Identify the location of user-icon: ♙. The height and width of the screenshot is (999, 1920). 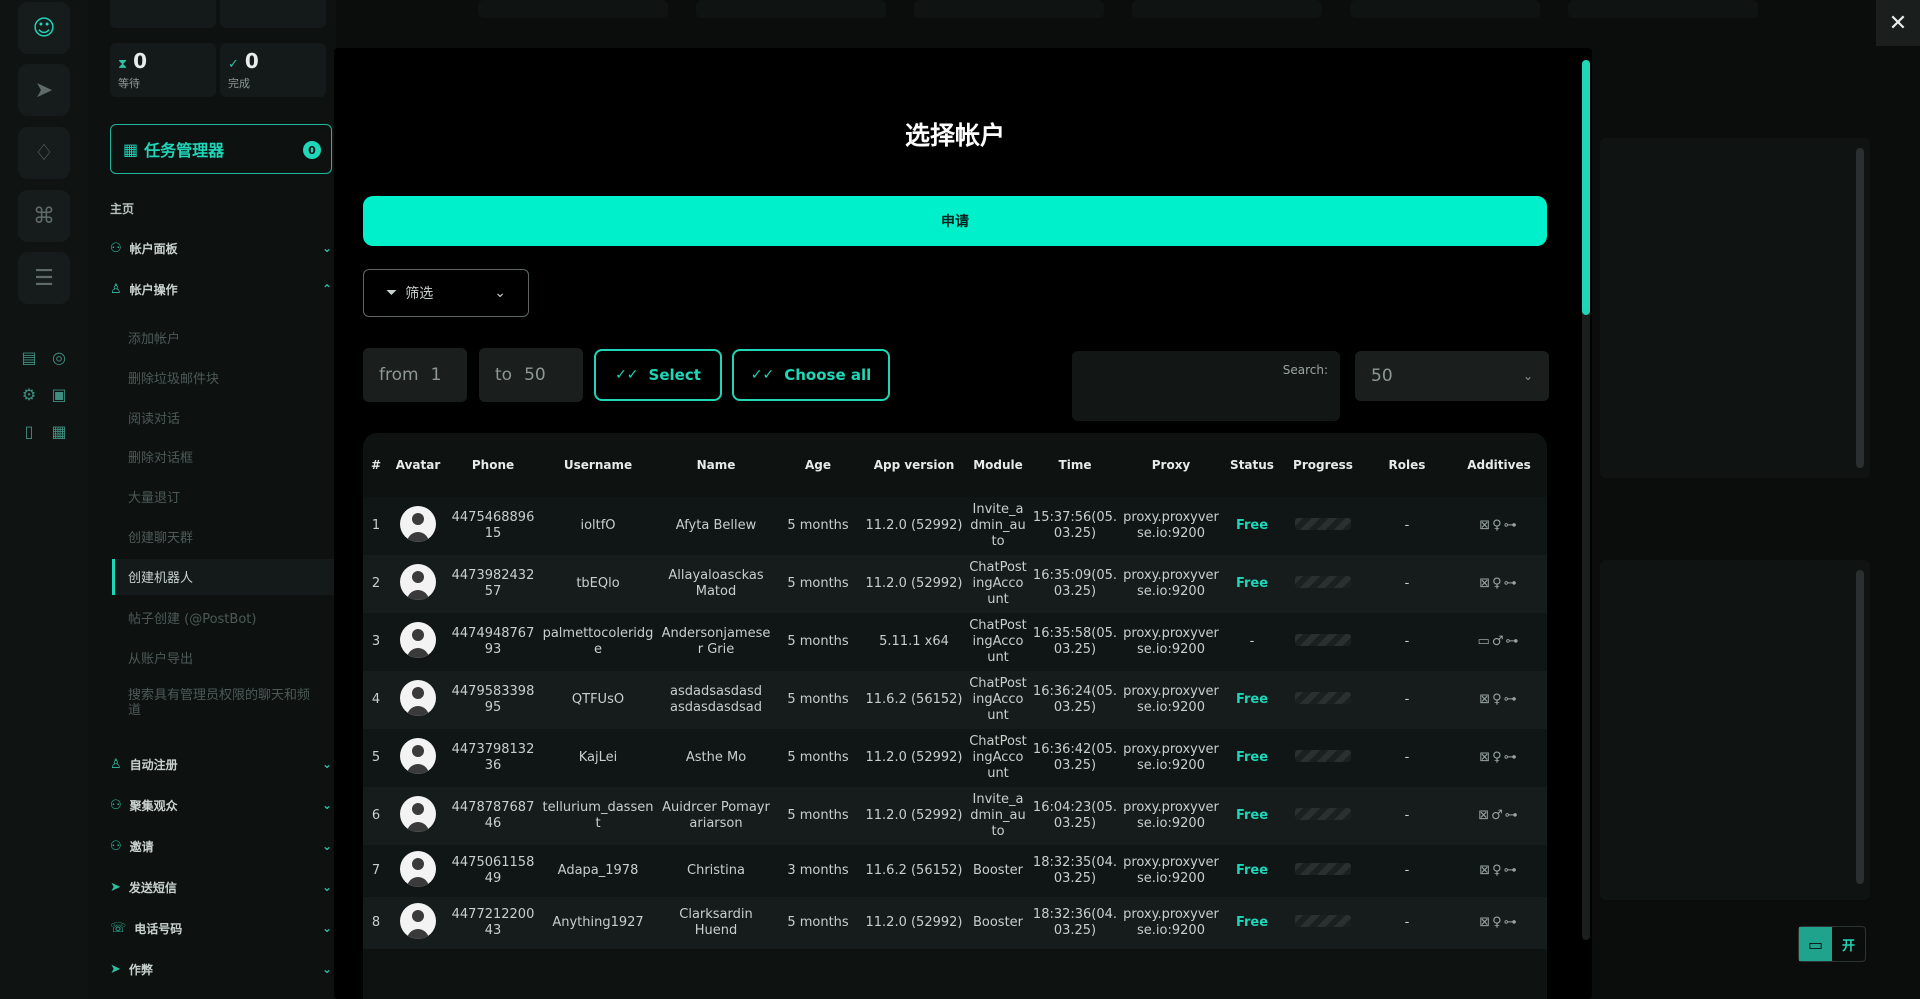
(116, 289).